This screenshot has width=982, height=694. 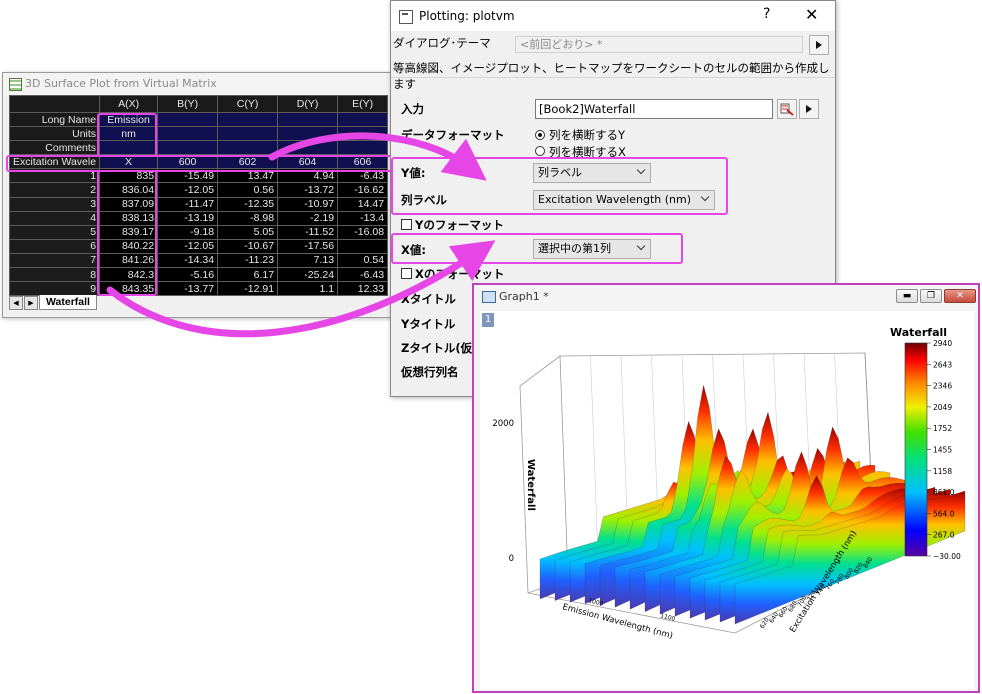 What do you see at coordinates (377, 156) in the screenshot?
I see `arrow-excitation-to-y` at bounding box center [377, 156].